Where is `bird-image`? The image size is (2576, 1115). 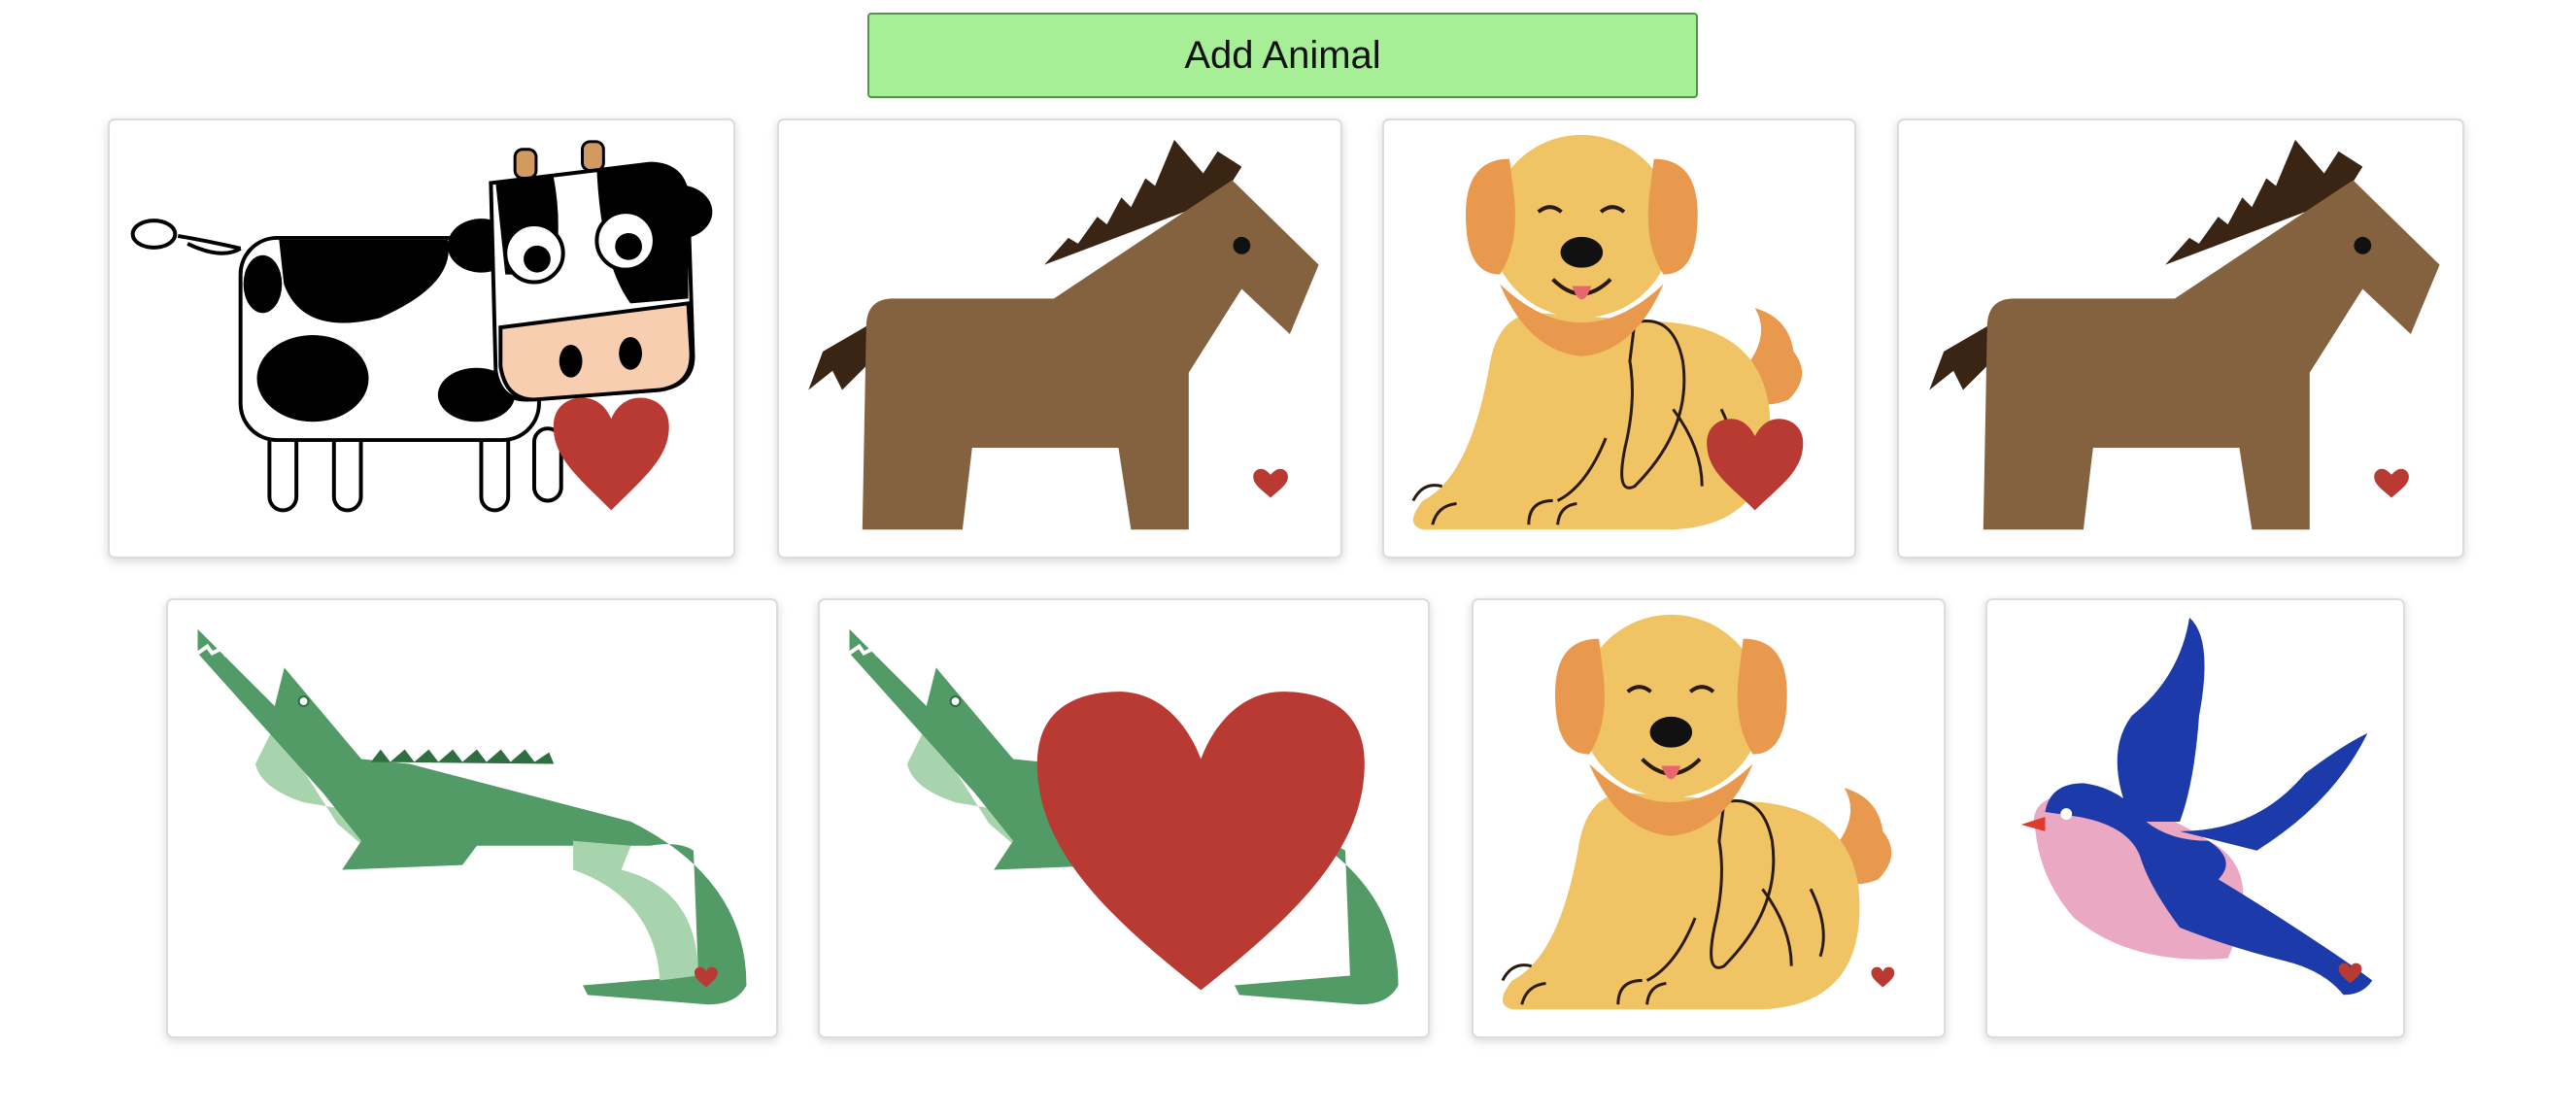 bird-image is located at coordinates (2196, 806).